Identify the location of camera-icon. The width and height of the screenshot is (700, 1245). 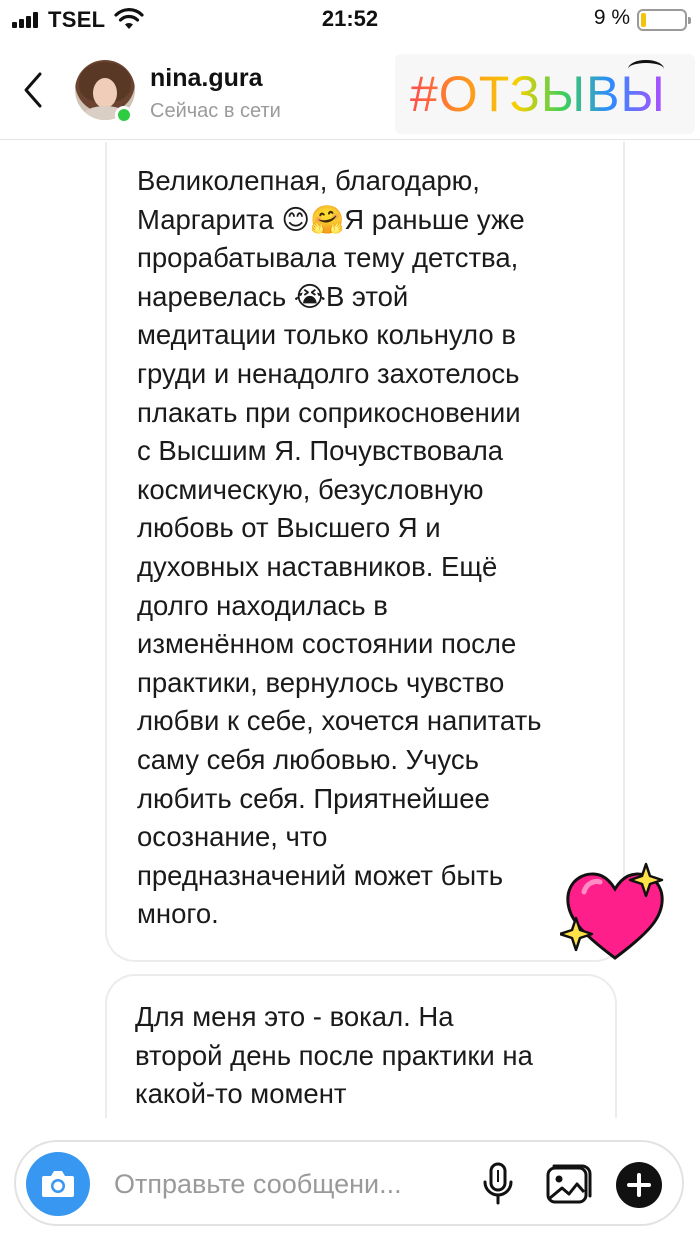
(58, 1184).